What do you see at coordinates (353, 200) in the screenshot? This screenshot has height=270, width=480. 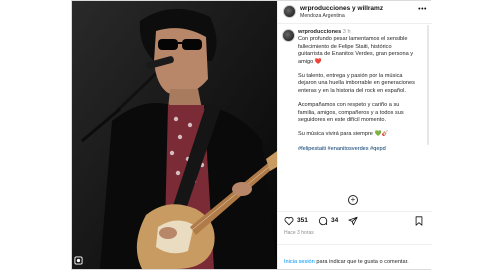 I see `load-more-comments-icon: +` at bounding box center [353, 200].